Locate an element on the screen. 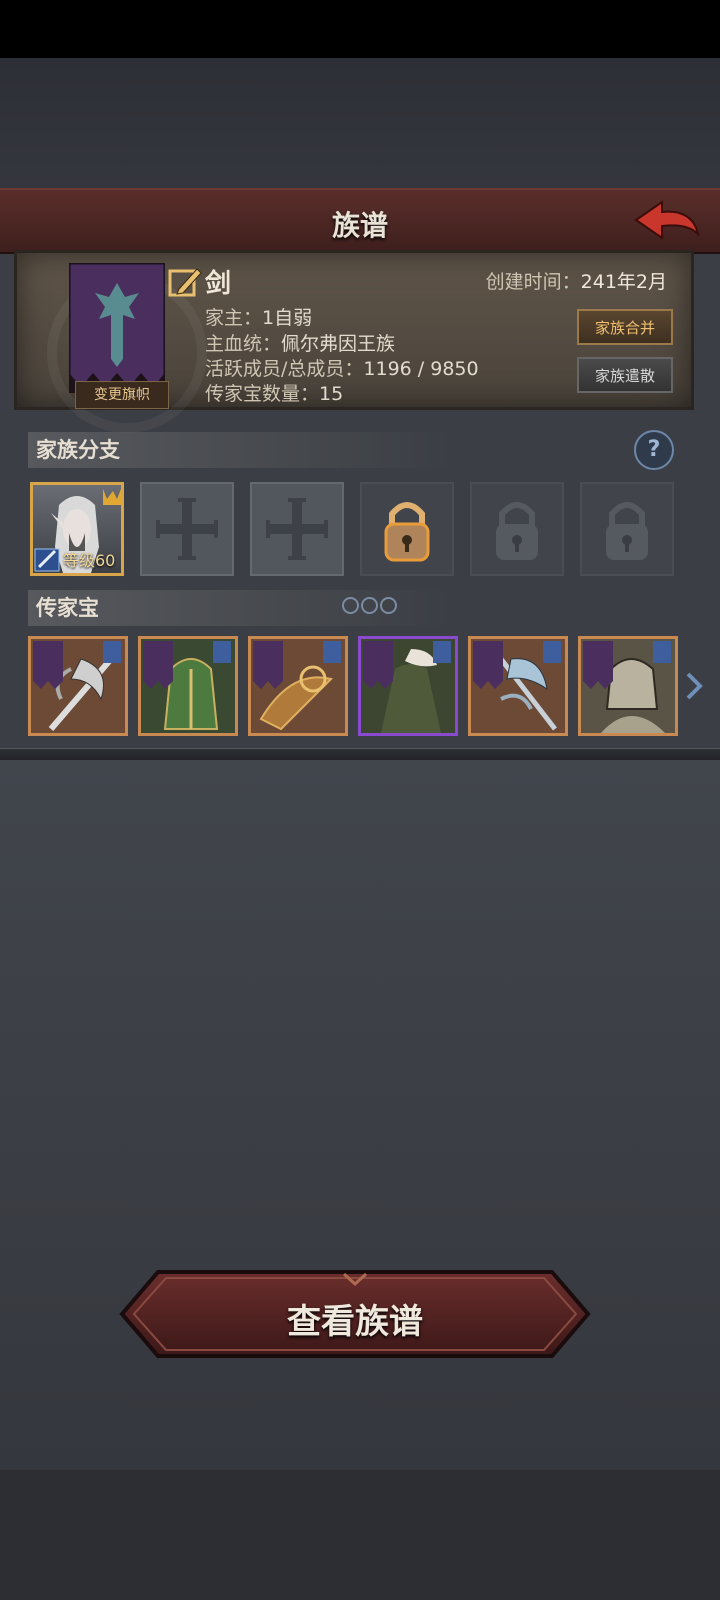  golden-horn-icon is located at coordinates (297, 686).